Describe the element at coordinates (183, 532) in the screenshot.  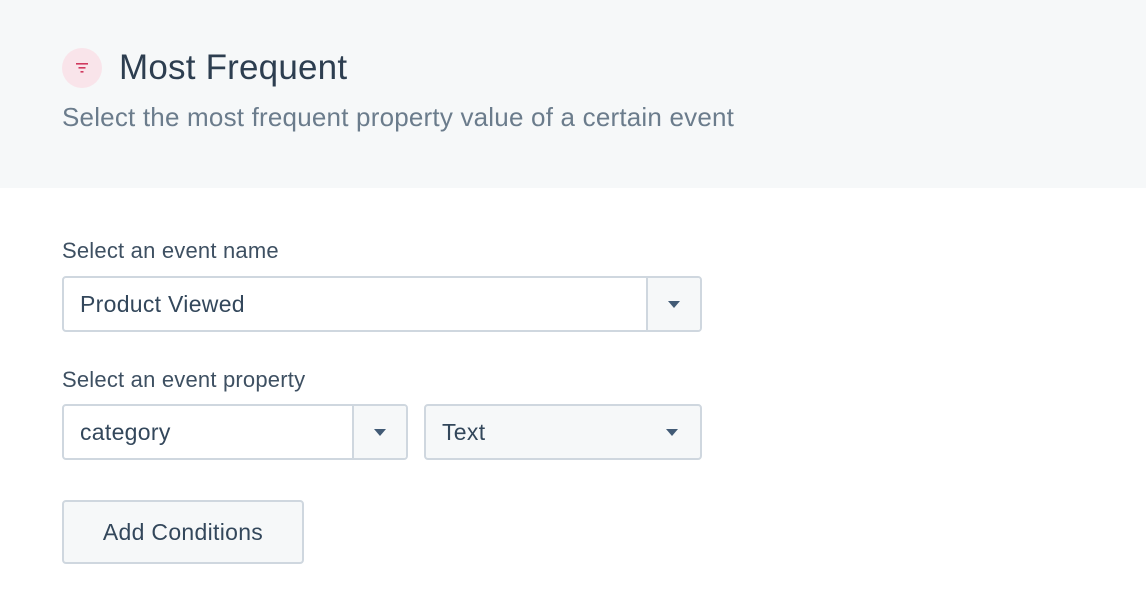
I see `add-conditions-button: Add Conditions` at that location.